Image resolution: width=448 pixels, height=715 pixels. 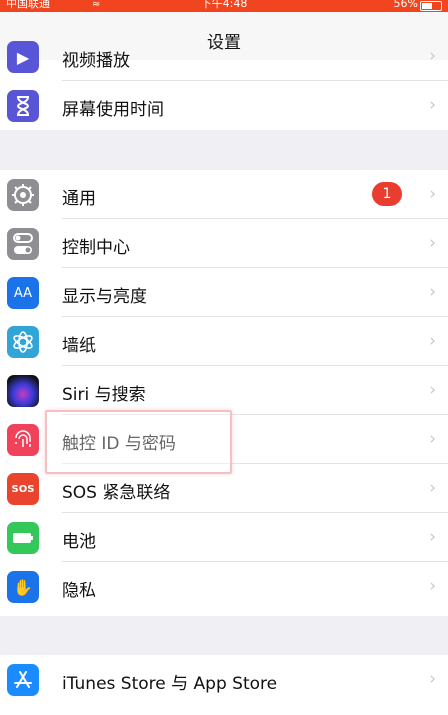 I want to click on settings-row-control-center: 控制中心 ›, so click(x=224, y=243).